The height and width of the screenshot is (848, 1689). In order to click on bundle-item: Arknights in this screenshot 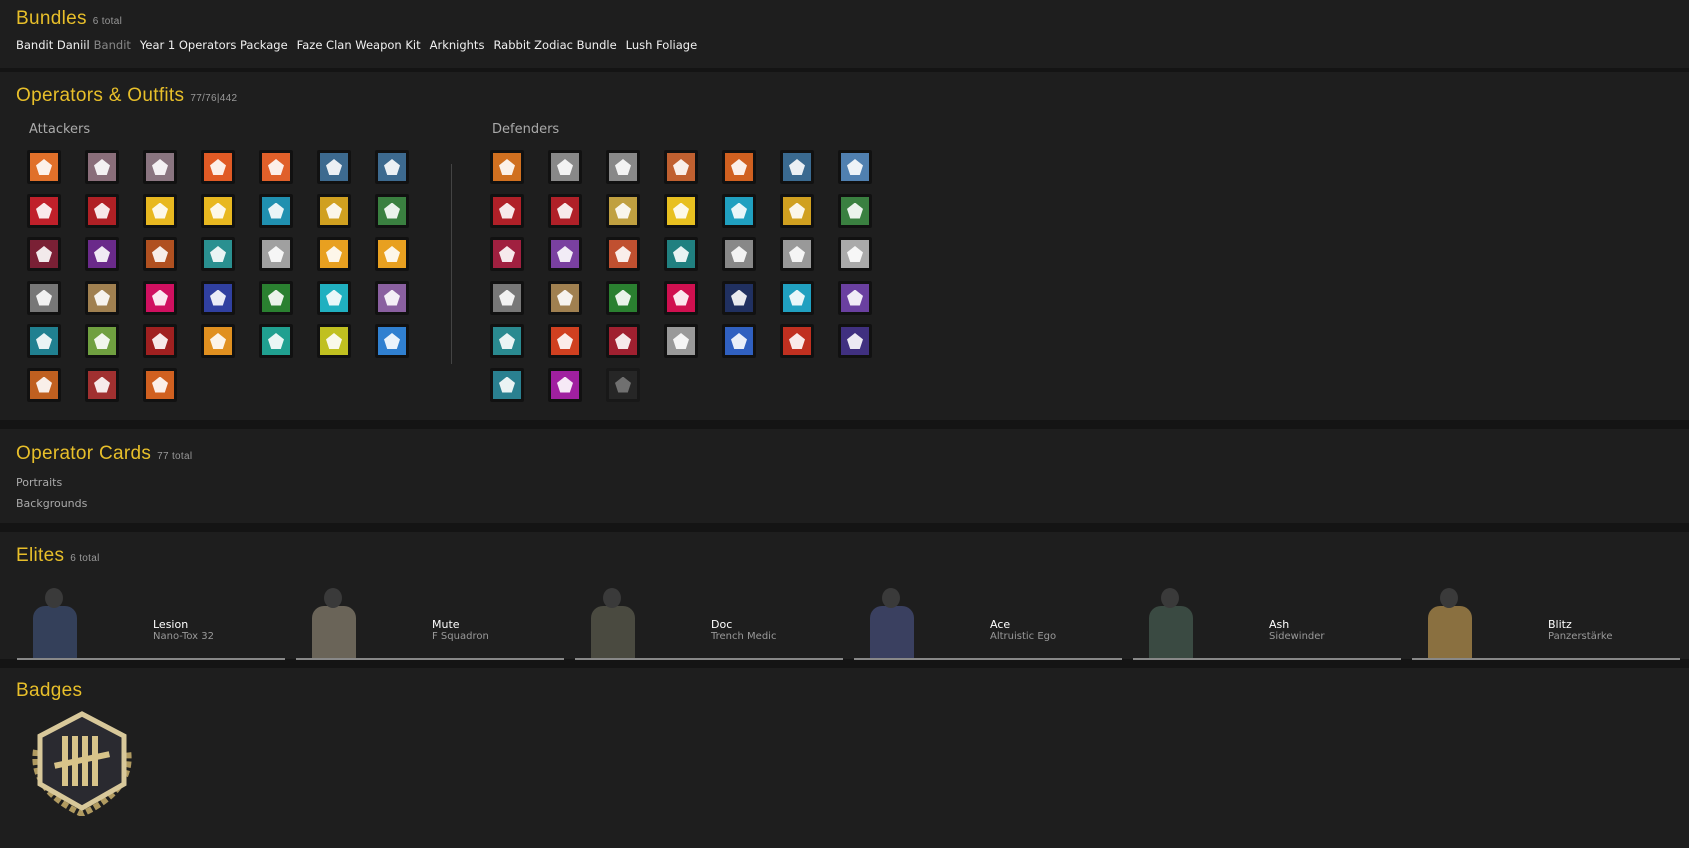, I will do `click(457, 45)`.